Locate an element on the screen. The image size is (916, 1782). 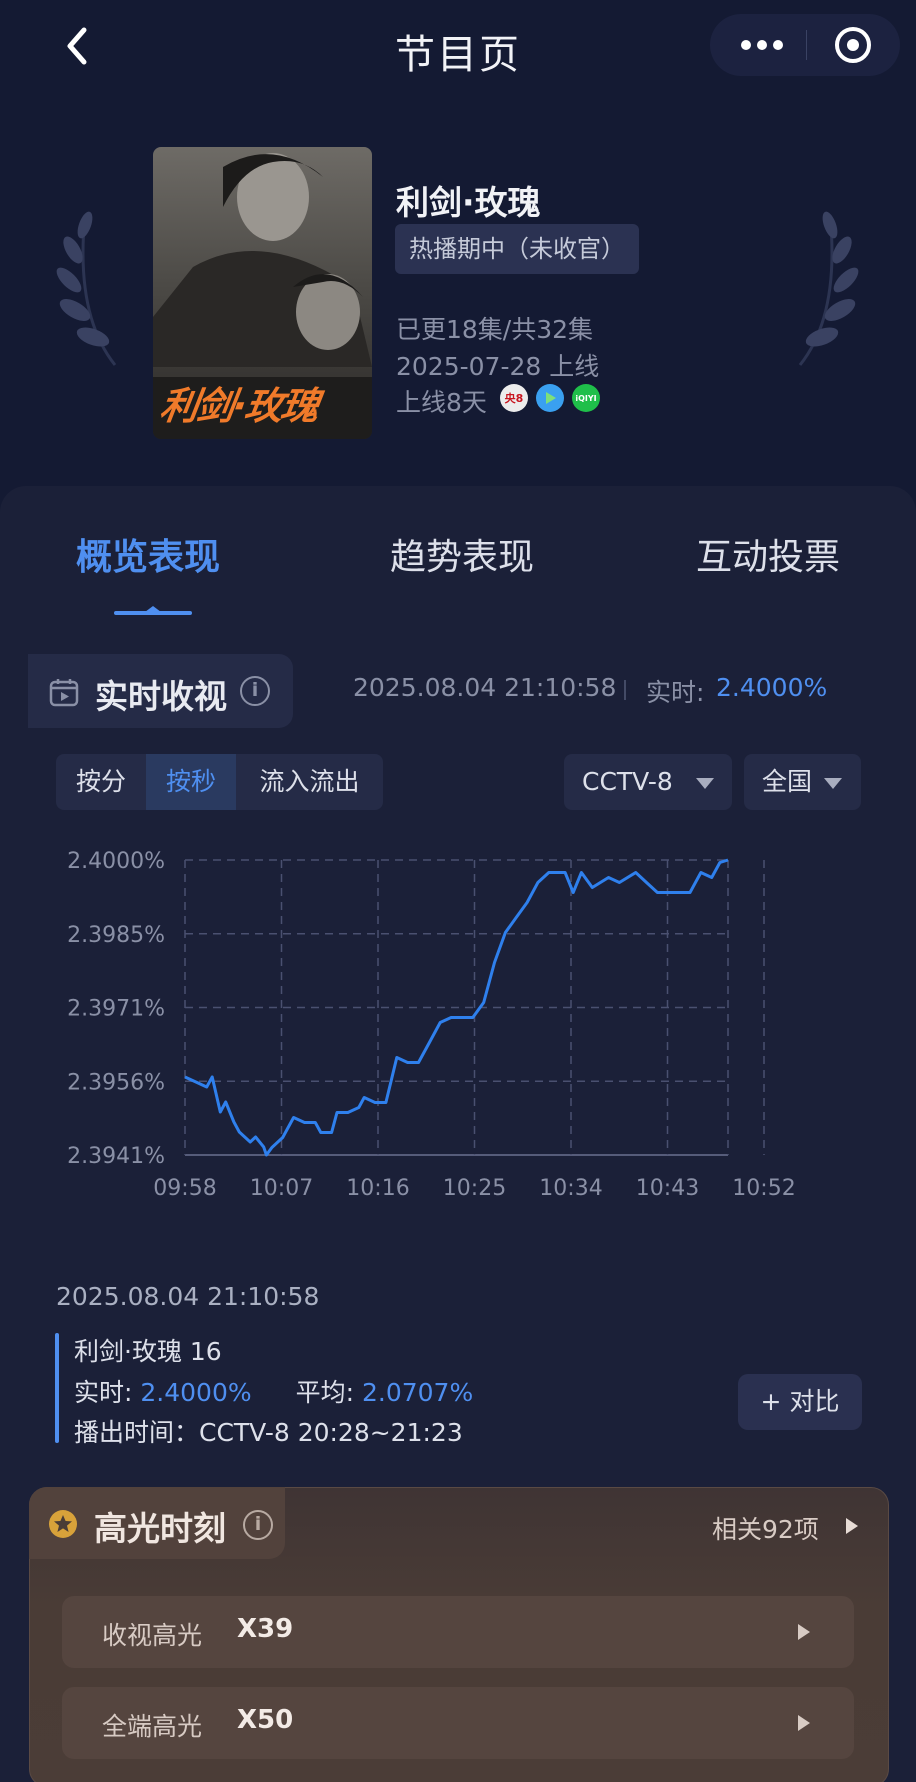
highlight-row-value: X50 is located at coordinates (265, 1720).